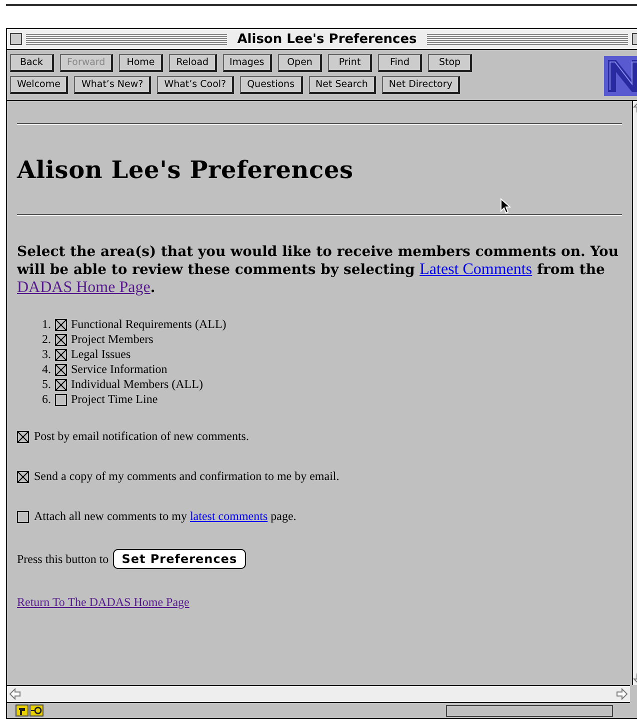 The image size is (637, 719). I want to click on toolbar-button: Find, so click(400, 63).